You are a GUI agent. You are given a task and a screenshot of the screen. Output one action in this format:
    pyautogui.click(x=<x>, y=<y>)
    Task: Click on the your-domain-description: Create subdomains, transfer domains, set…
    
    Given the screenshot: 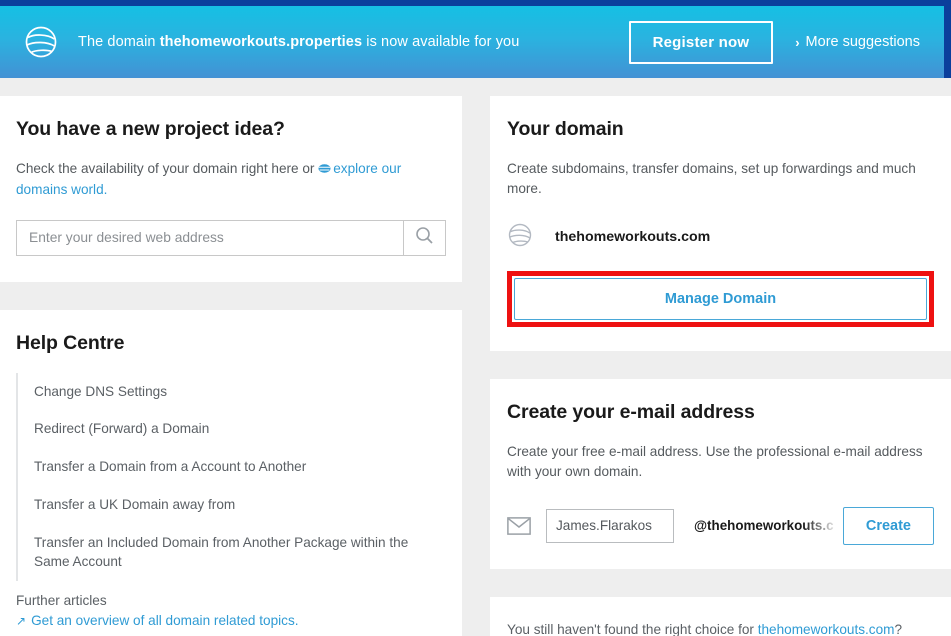 What is the action you would take?
    pyautogui.click(x=711, y=179)
    